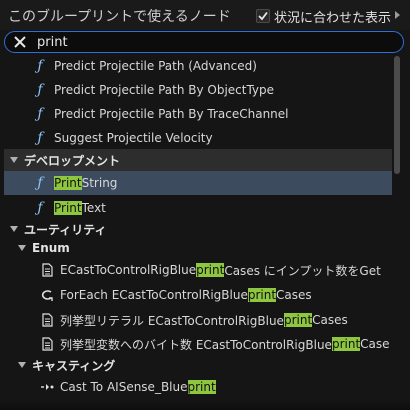 The height and width of the screenshot is (410, 410). Describe the element at coordinates (99, 183) in the screenshot. I see `item-label-rest: String` at that location.